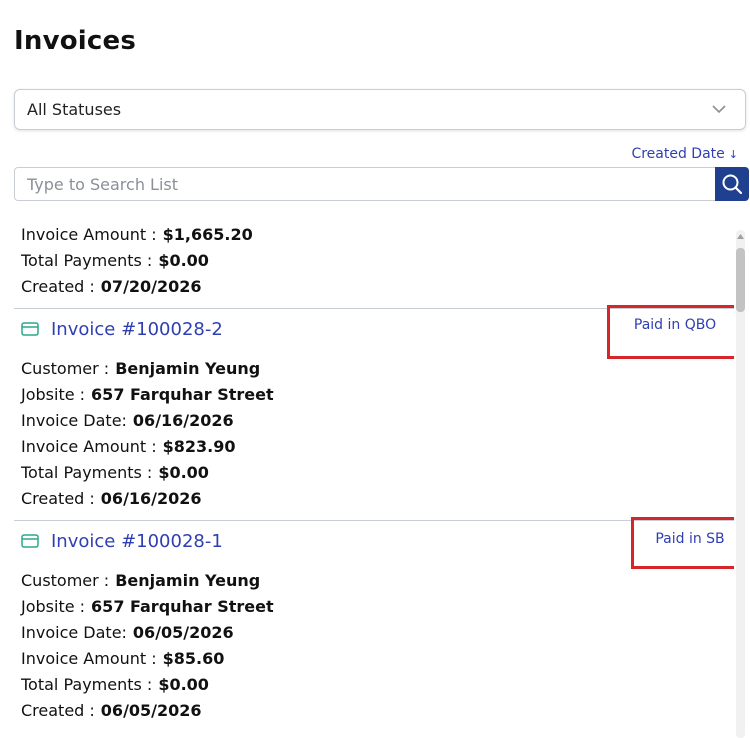 The width and height of the screenshot is (750, 738). Describe the element at coordinates (193, 658) in the screenshot. I see `invoice-amount-value: $85.60` at that location.